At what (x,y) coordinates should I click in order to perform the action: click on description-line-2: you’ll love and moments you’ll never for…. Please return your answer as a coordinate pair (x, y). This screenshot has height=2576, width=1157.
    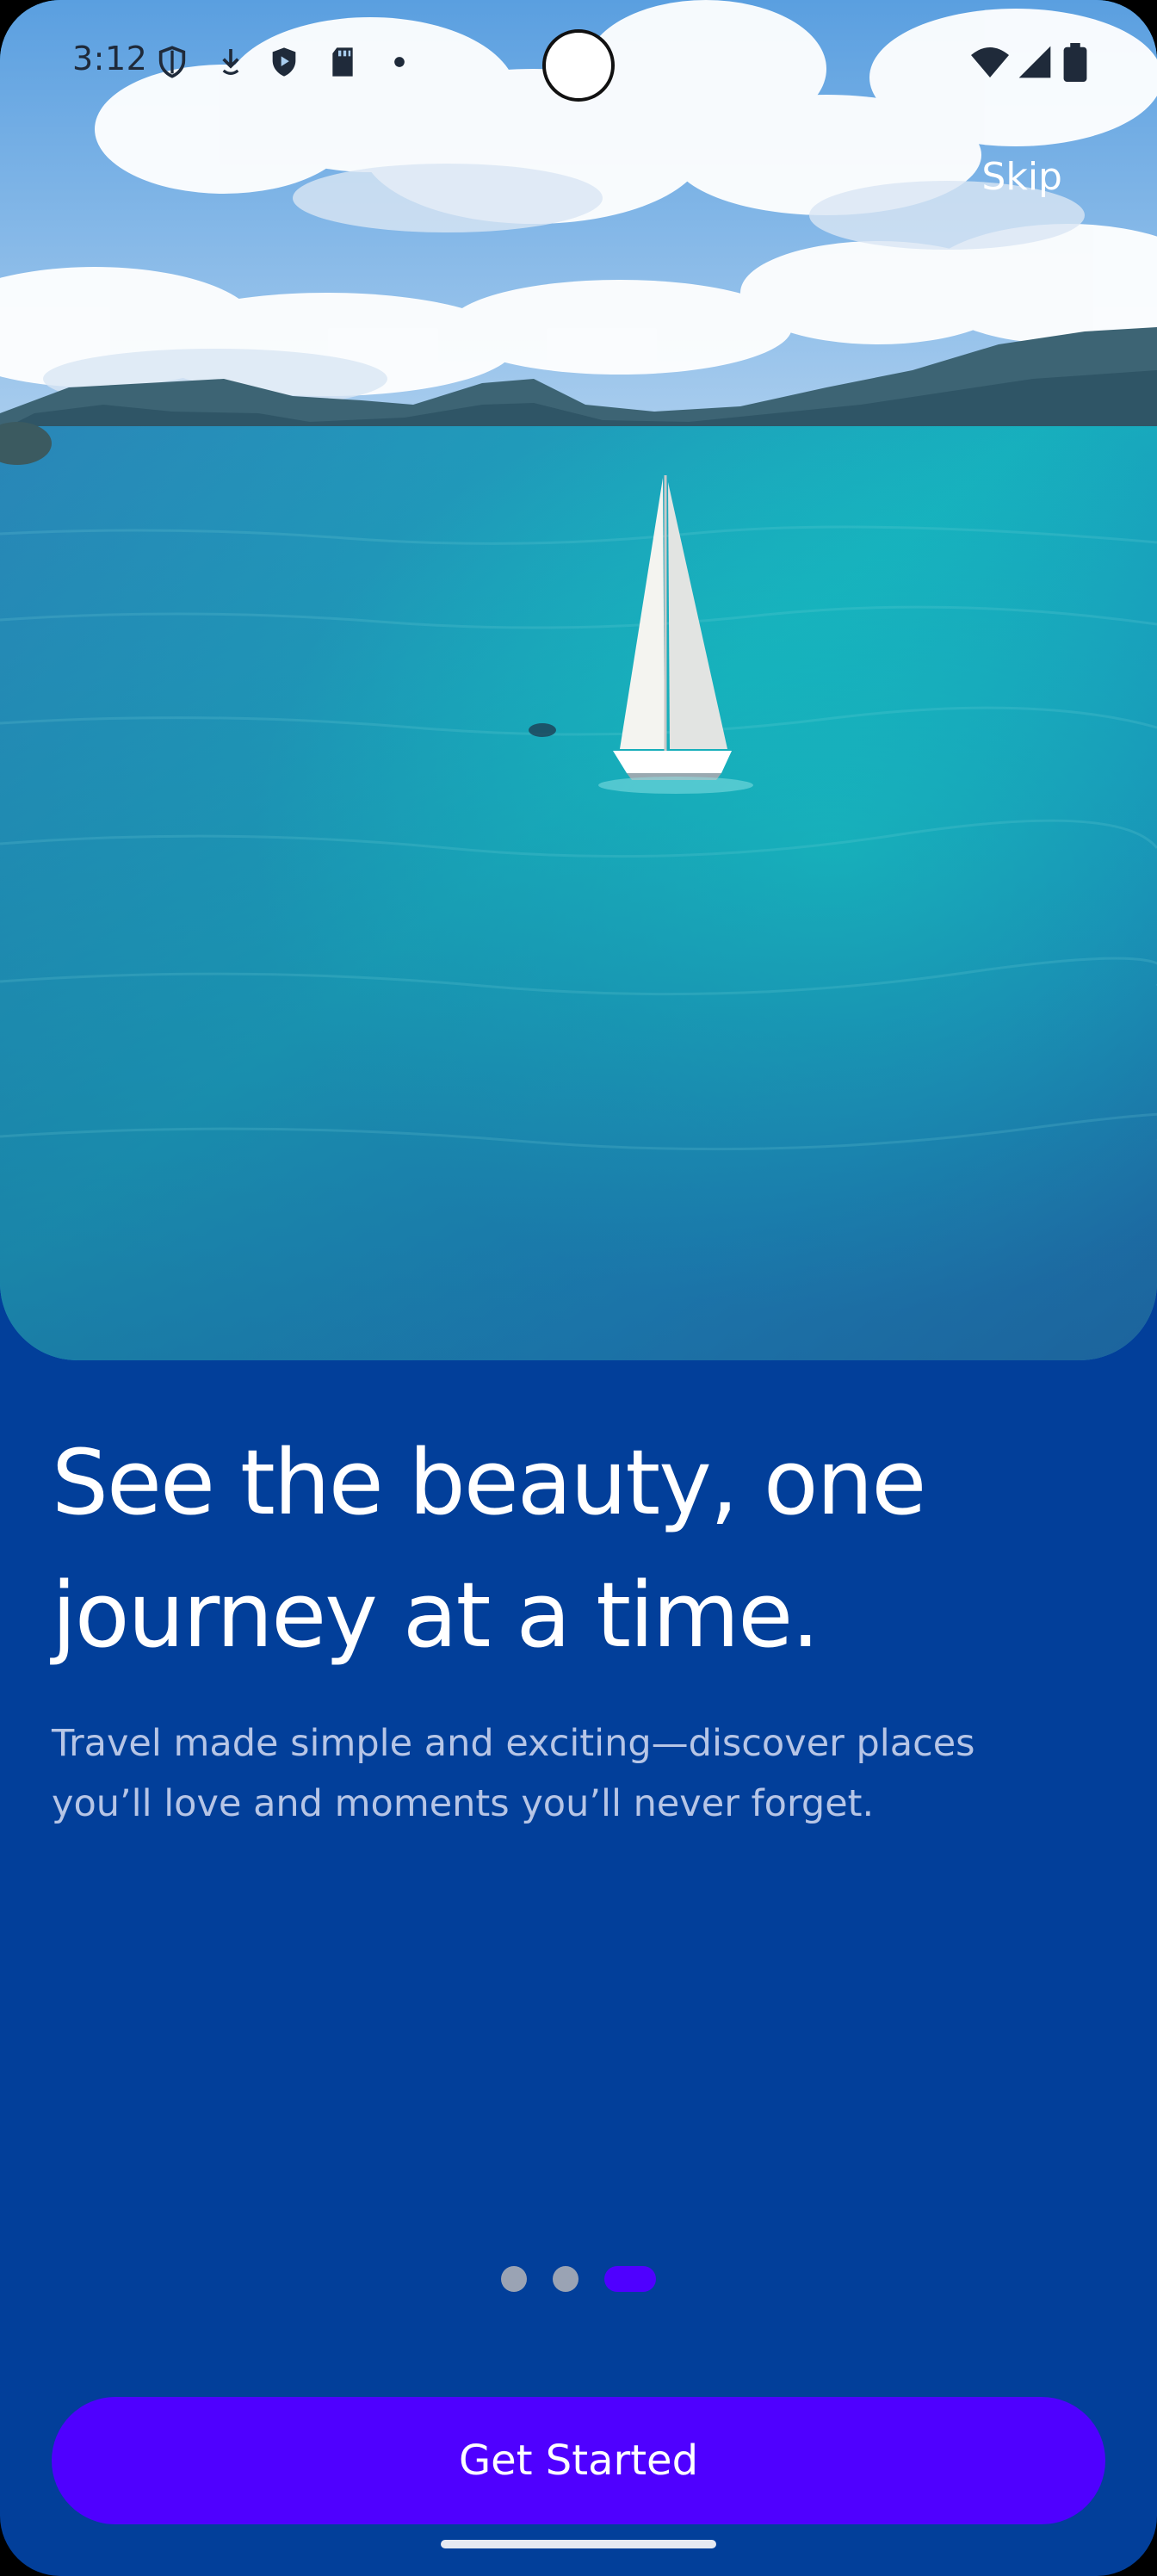
    Looking at the image, I should click on (464, 1804).